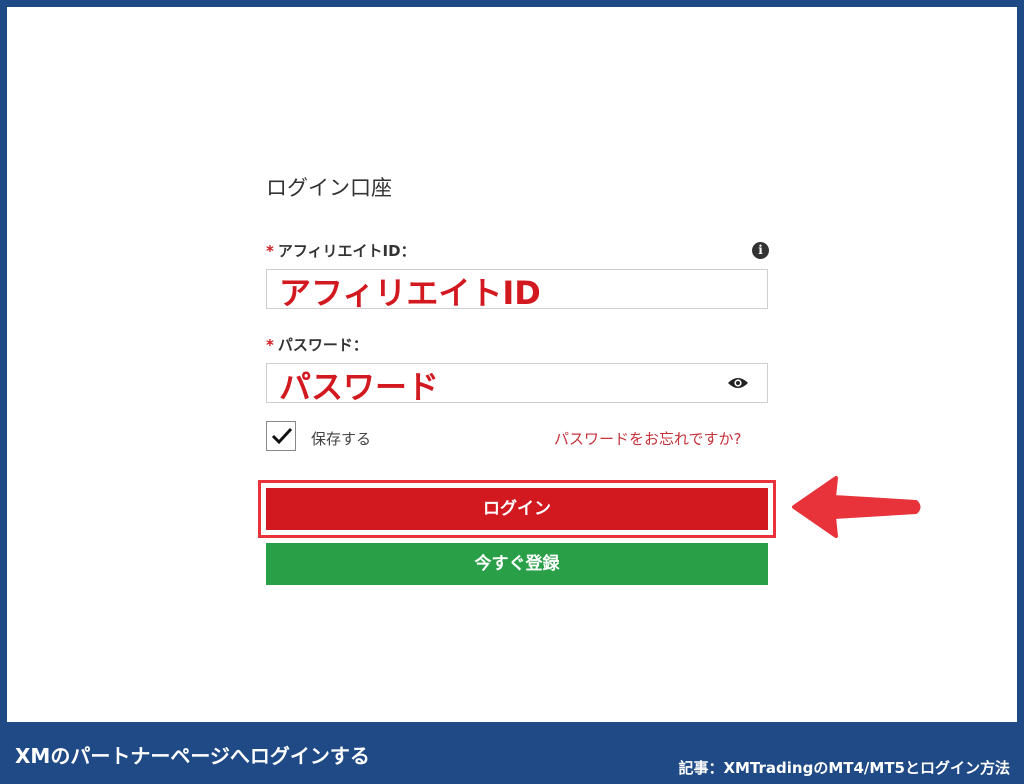  Describe the element at coordinates (410, 293) in the screenshot. I see `affiliate-id-value: アフィリエイトID` at that location.